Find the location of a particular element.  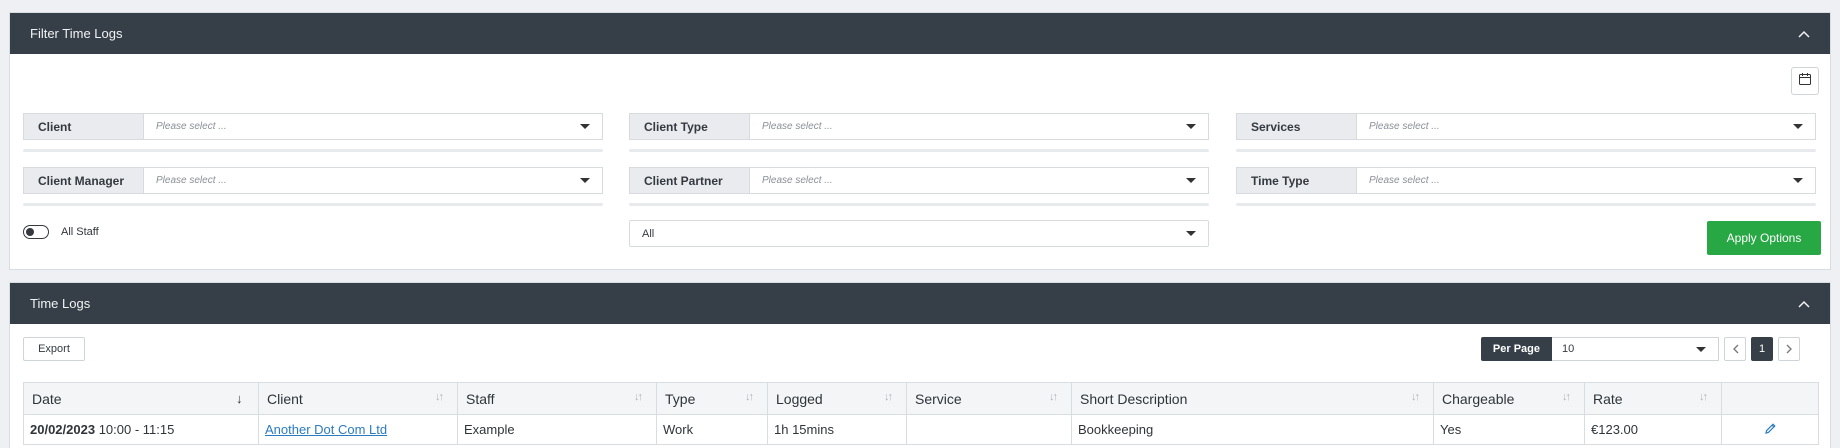

time-type-filter-label: Time Type is located at coordinates (1296, 180).